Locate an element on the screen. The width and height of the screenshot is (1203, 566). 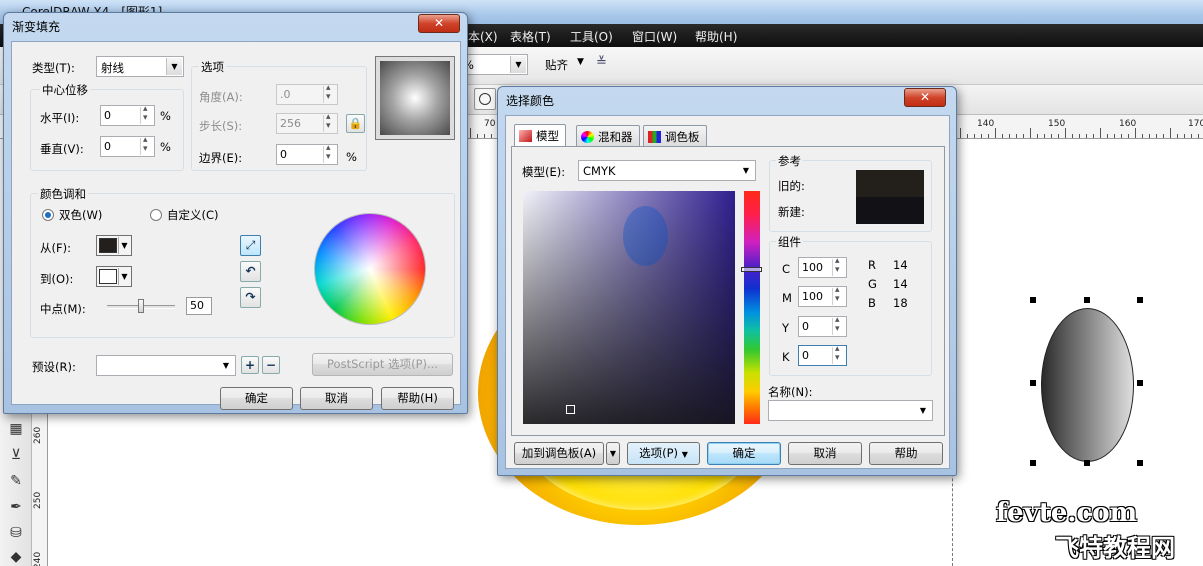
hue-slider-thumb is located at coordinates (751, 269).